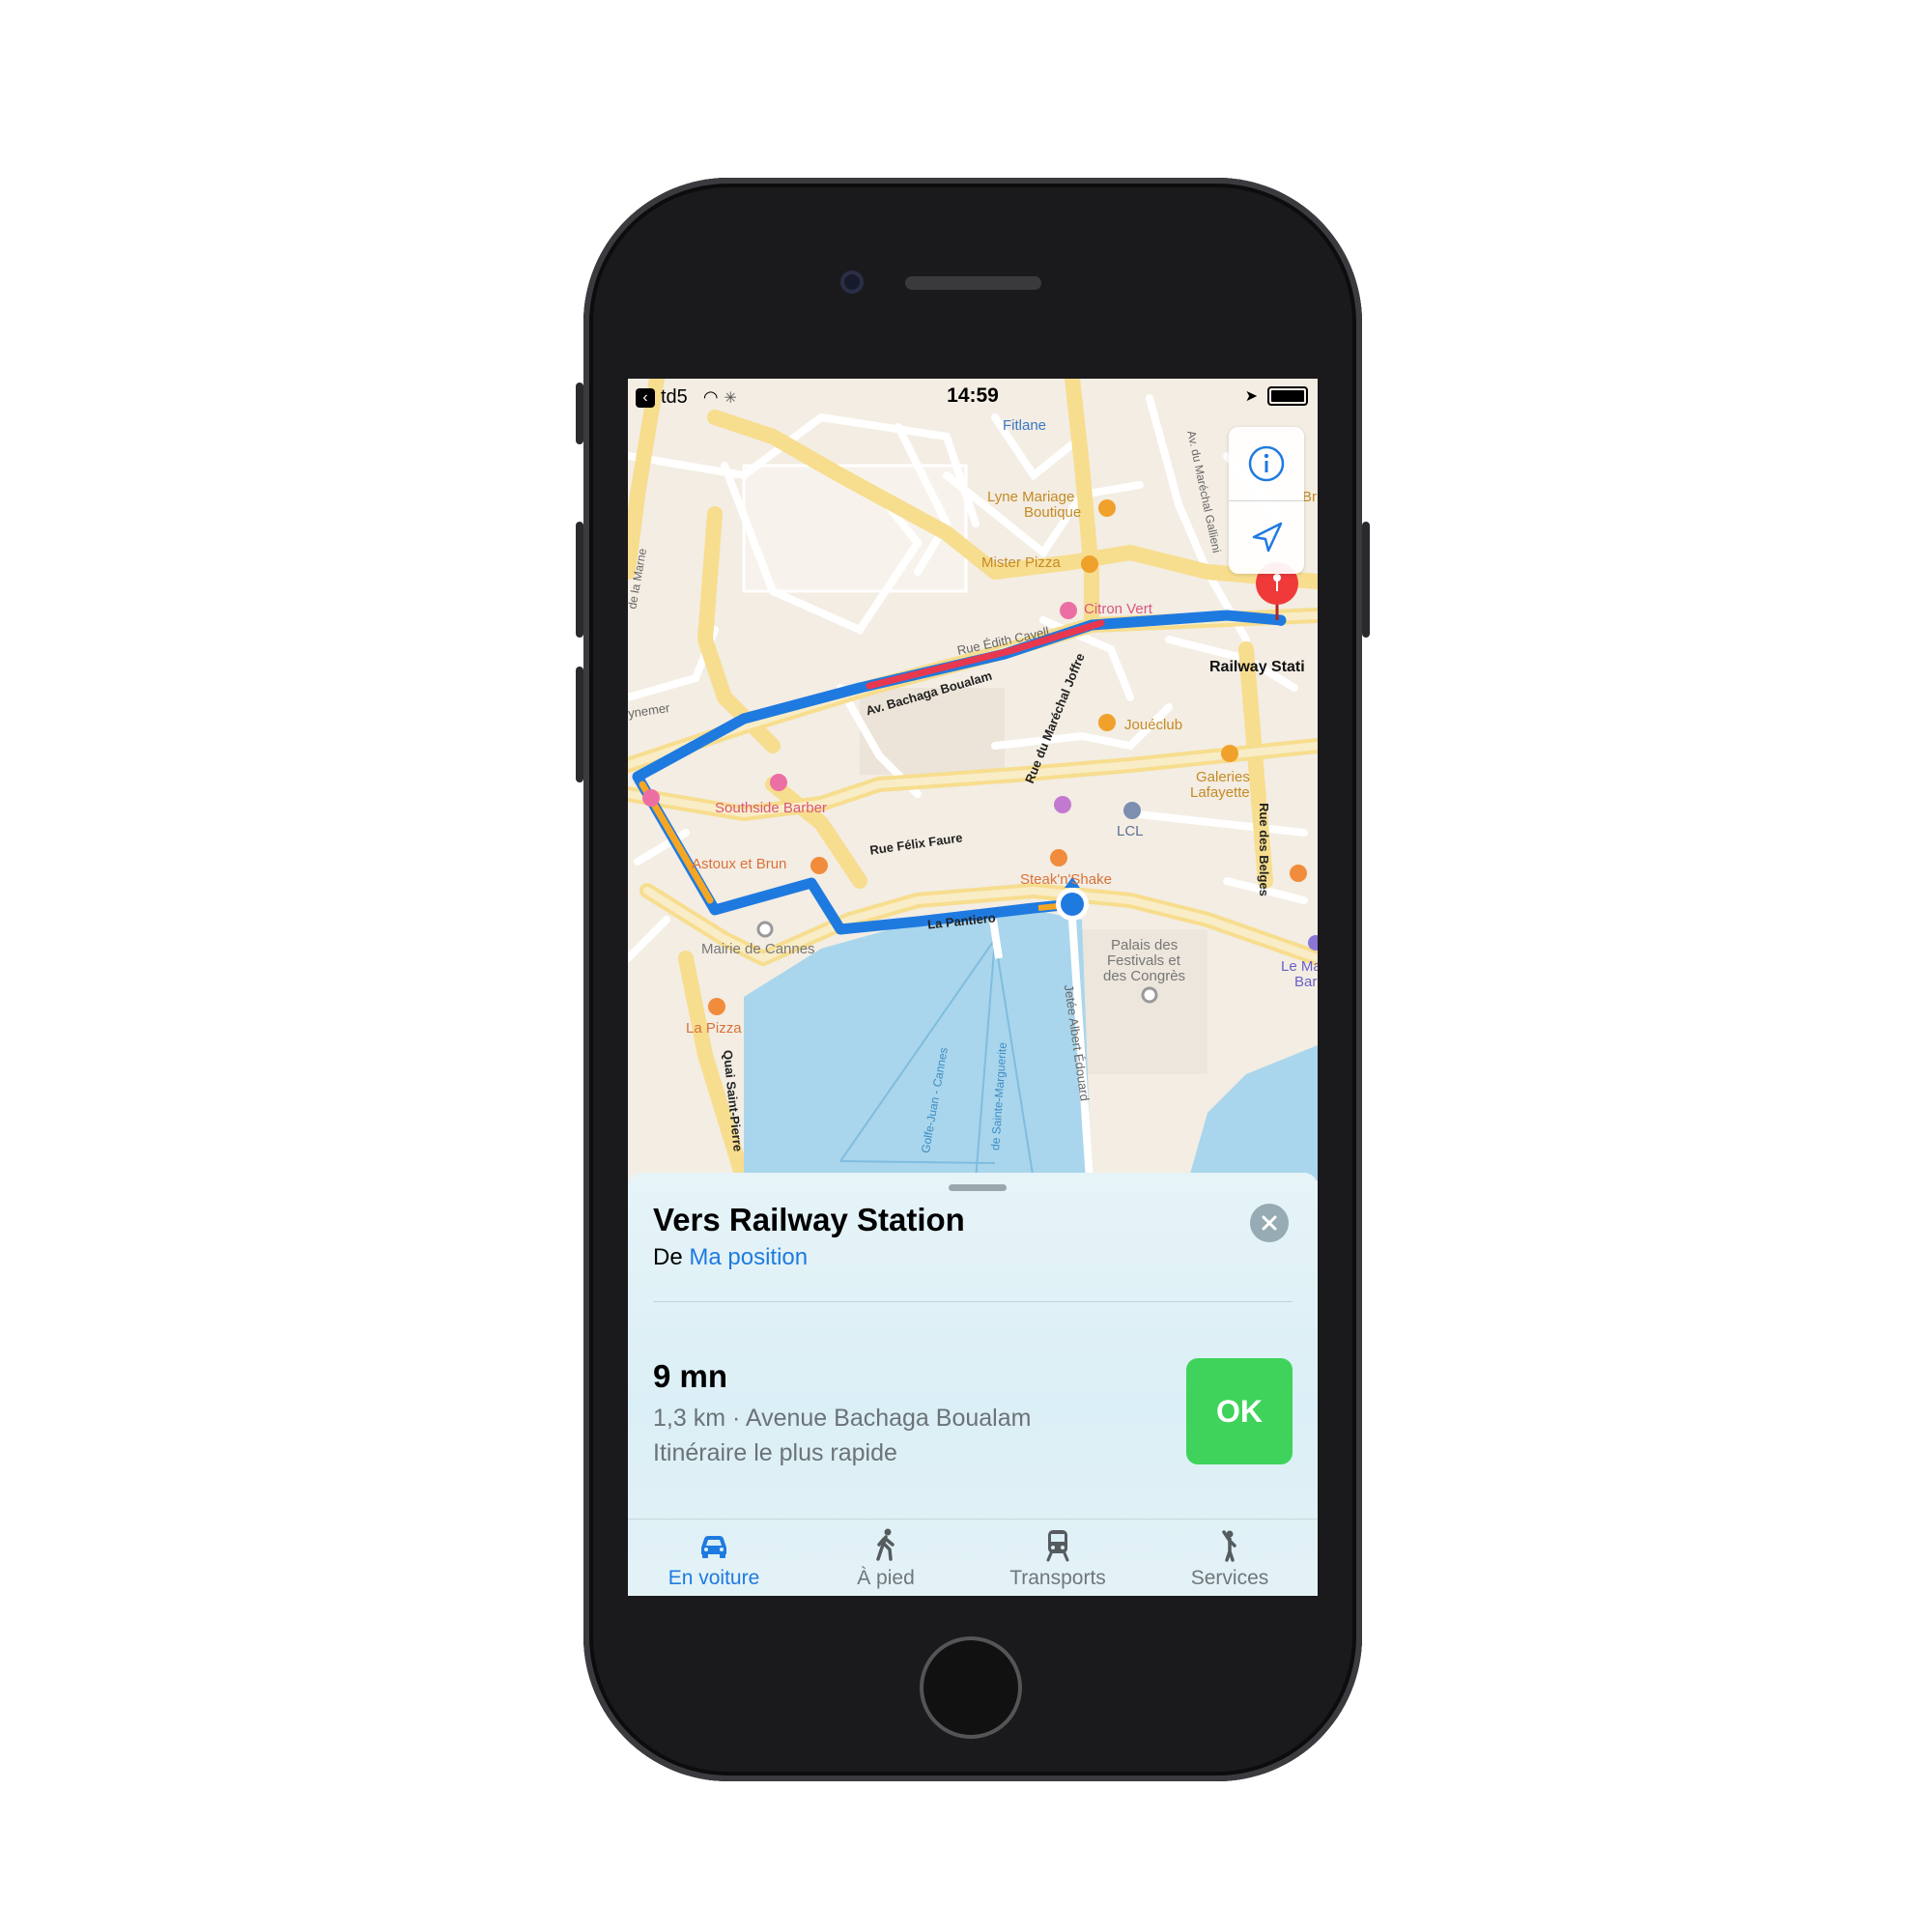 The image size is (1932, 1932). I want to click on map-controls, so click(1266, 500).